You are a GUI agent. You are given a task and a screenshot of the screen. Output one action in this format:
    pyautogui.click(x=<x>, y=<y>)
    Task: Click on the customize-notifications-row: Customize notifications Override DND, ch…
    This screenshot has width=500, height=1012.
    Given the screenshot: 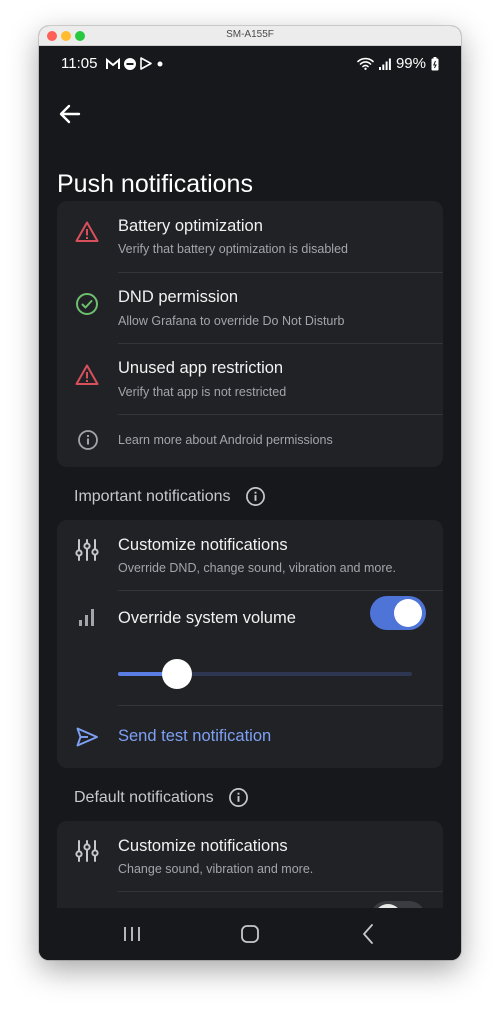 What is the action you would take?
    pyautogui.click(x=250, y=555)
    